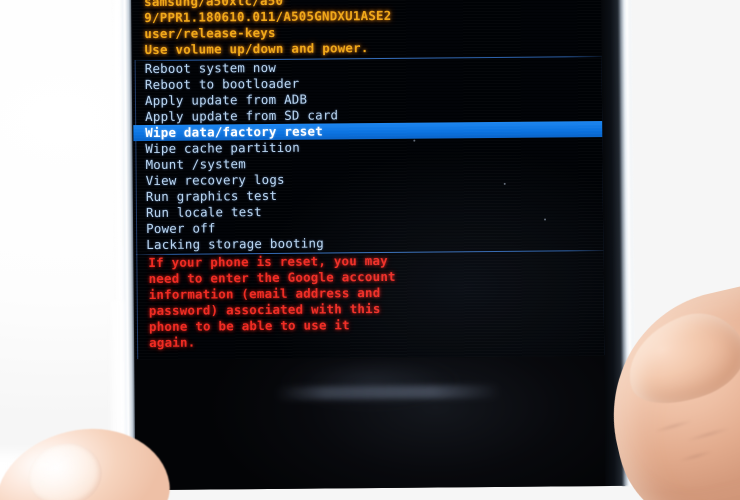 The width and height of the screenshot is (740, 500). I want to click on header-line-hint: Use volume up/down and power., so click(256, 49).